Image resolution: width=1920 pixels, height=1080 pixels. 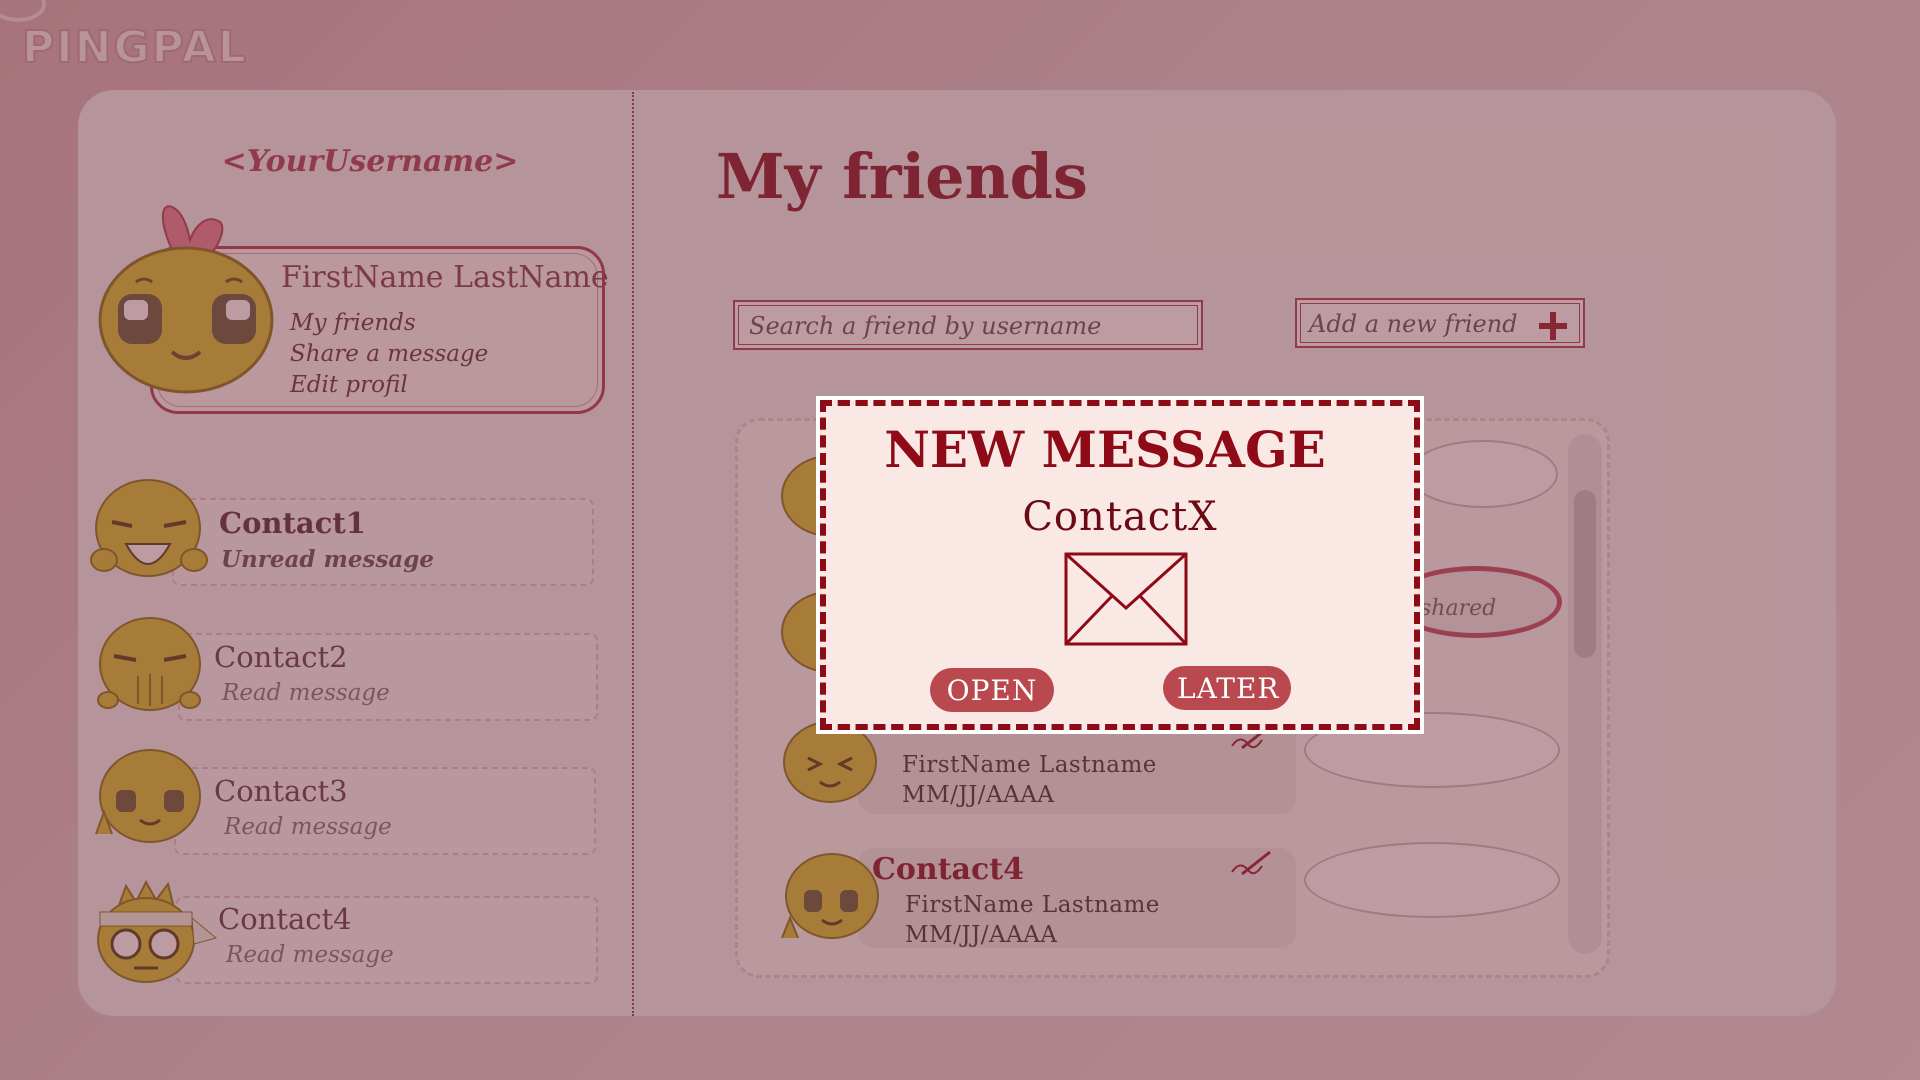 I want to click on modal-contact-name: ContactX, so click(x=1120, y=517).